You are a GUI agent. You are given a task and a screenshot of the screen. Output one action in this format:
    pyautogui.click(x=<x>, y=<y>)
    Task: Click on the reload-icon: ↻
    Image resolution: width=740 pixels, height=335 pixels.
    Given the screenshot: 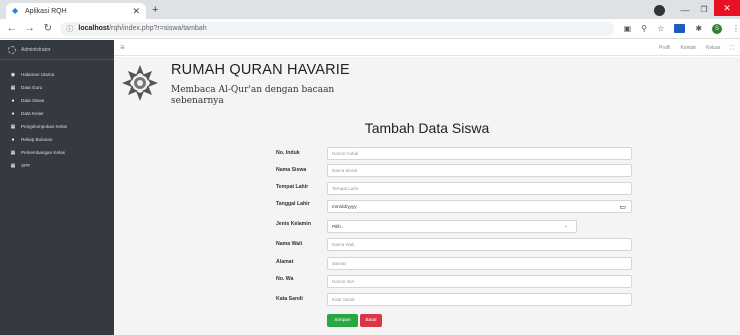 What is the action you would take?
    pyautogui.click(x=47, y=28)
    